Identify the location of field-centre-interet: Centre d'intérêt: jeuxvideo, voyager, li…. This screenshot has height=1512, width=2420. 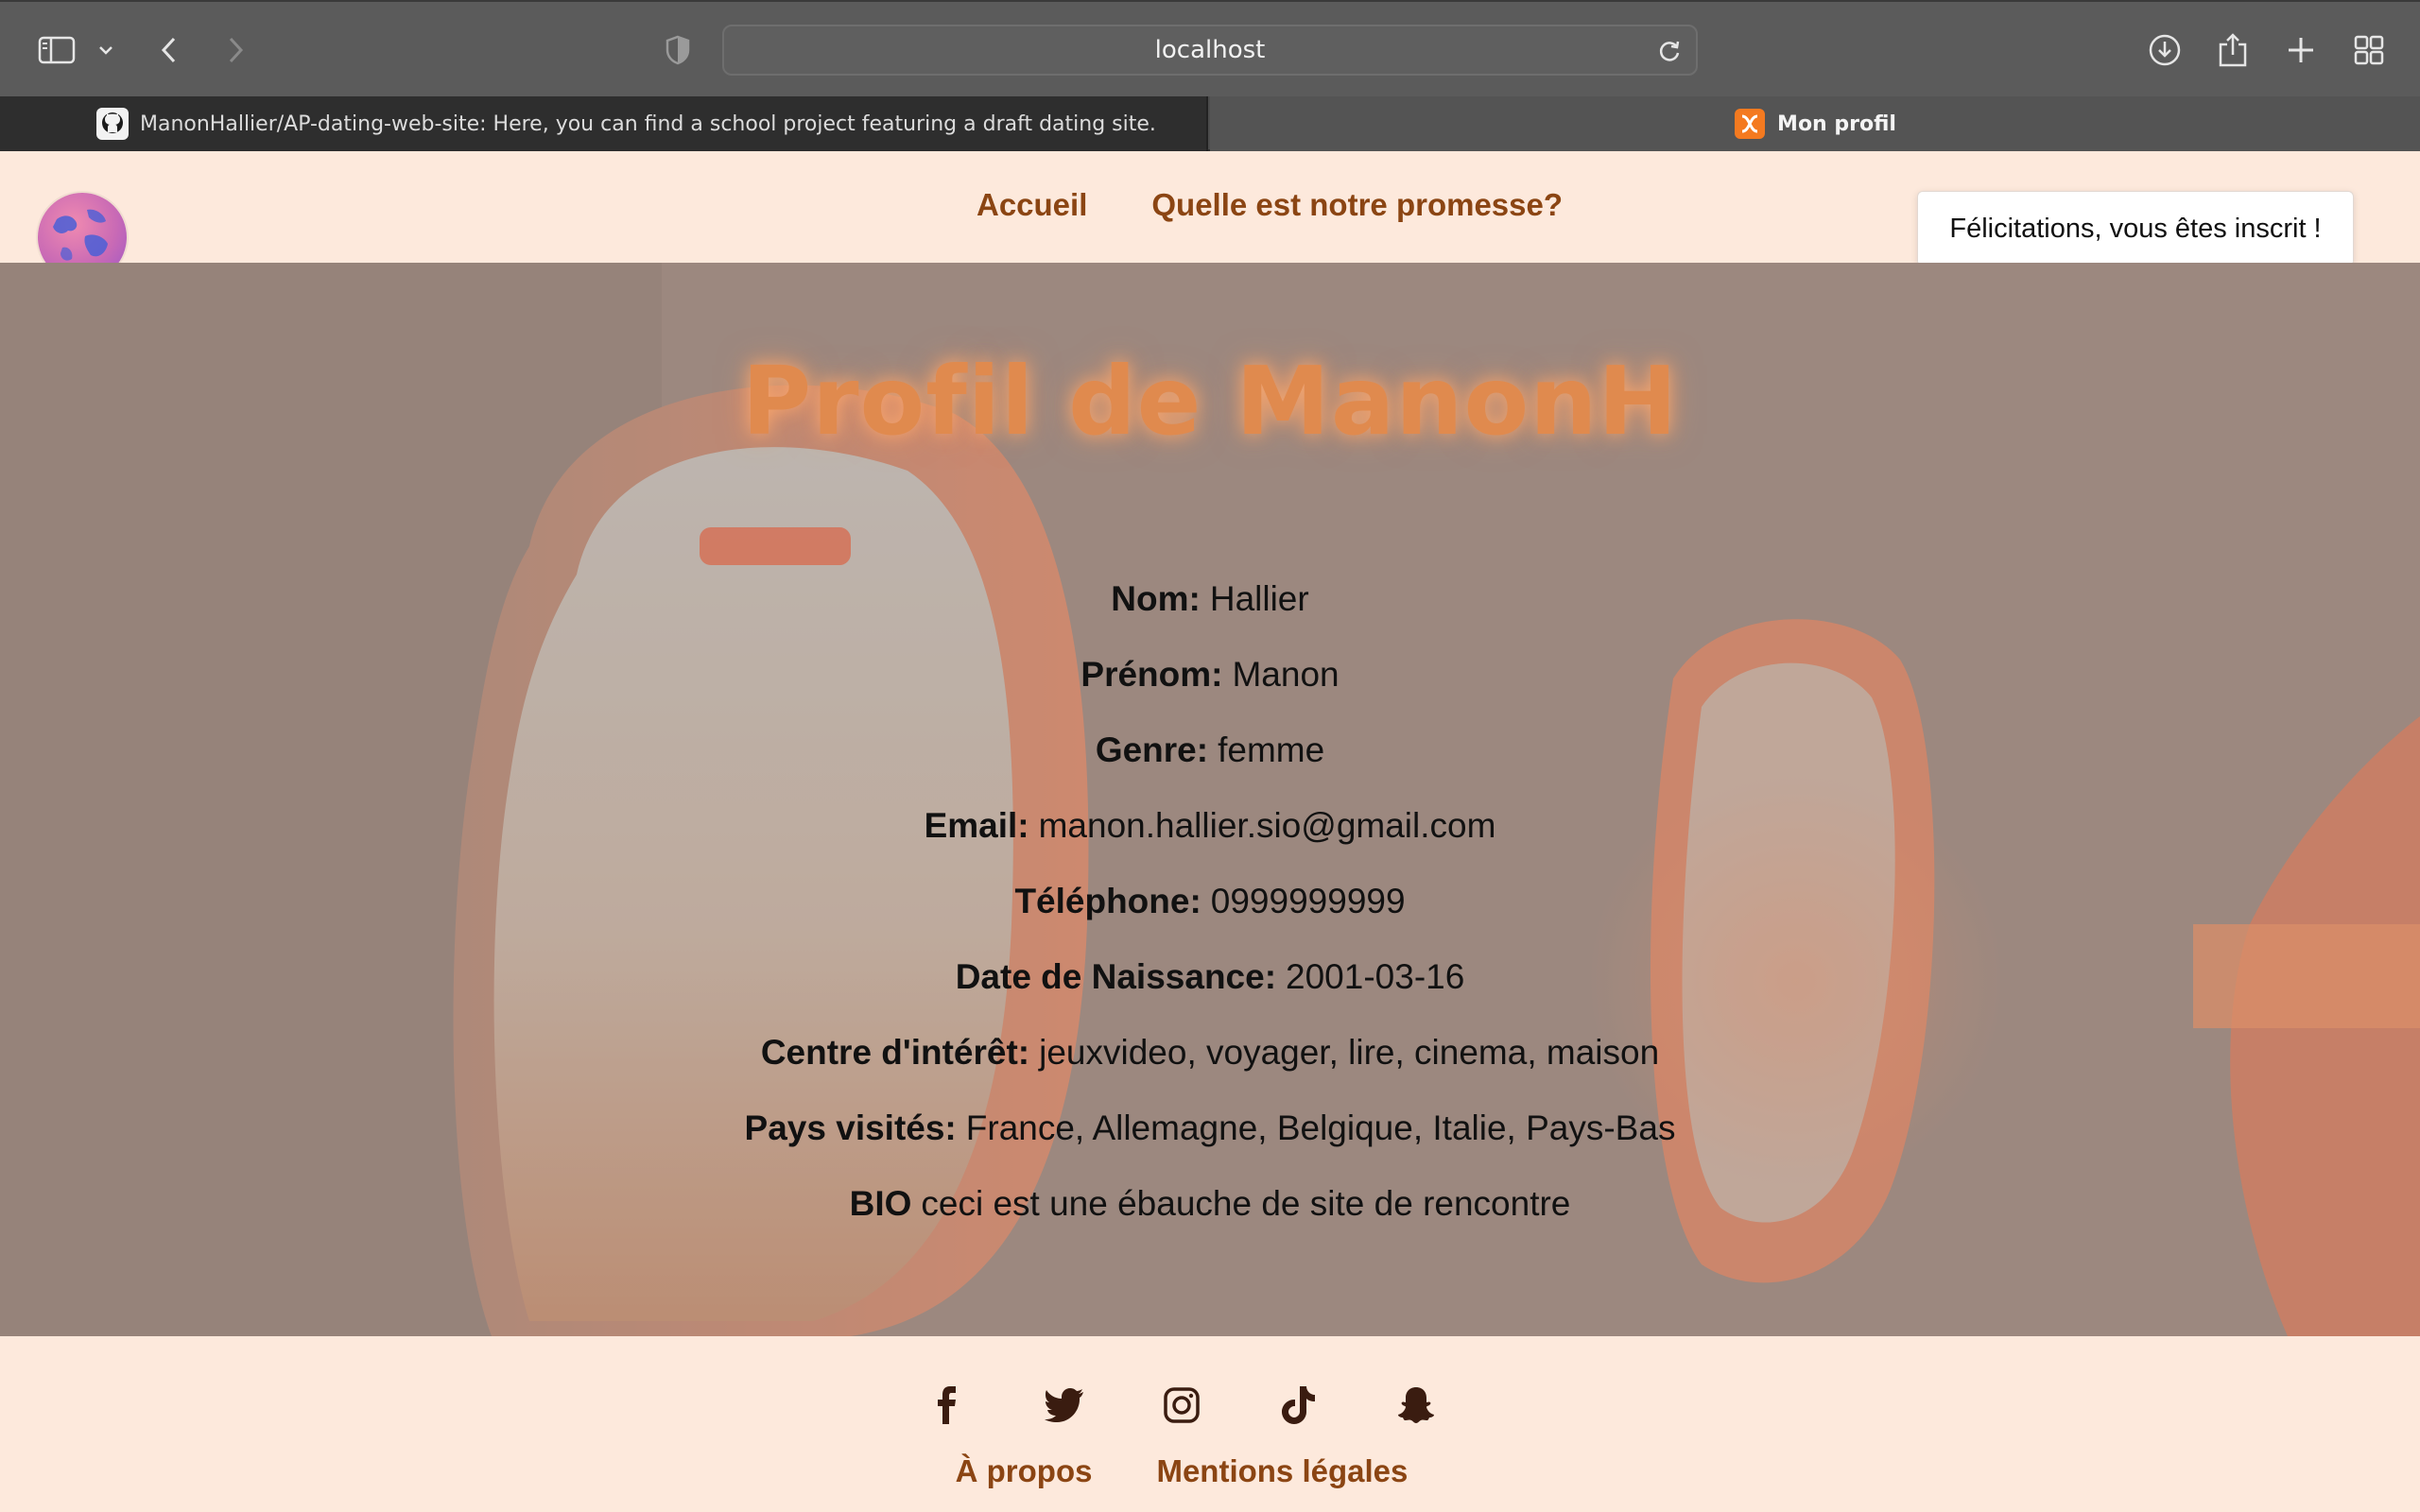
(1210, 1053).